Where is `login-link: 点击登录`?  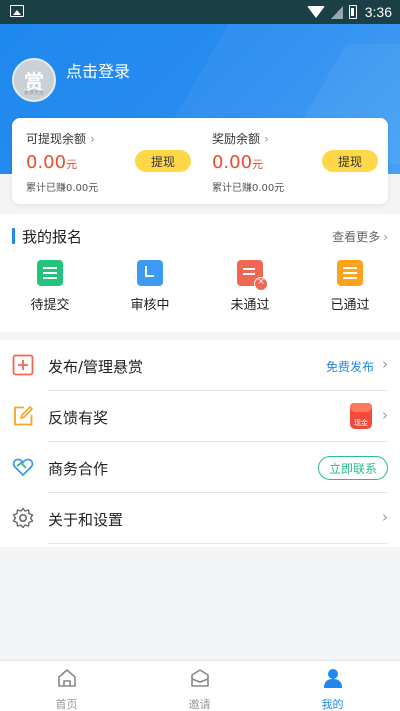
login-link: 点击登录 is located at coordinates (98, 70).